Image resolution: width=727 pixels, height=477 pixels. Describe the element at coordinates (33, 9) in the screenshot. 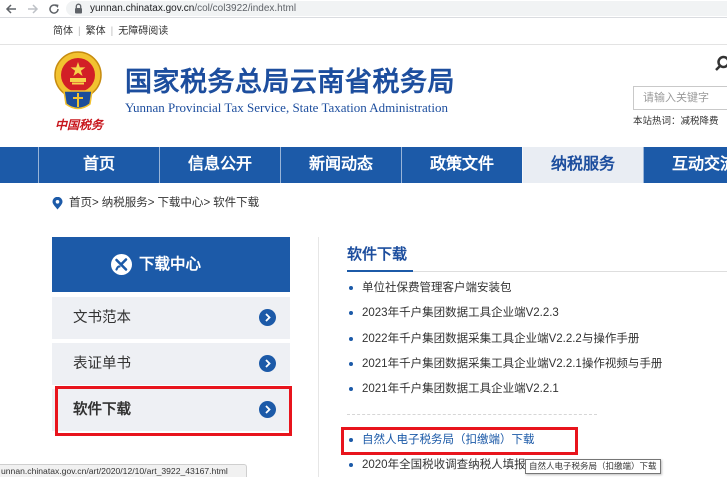

I see `forward-arrow-icon` at that location.